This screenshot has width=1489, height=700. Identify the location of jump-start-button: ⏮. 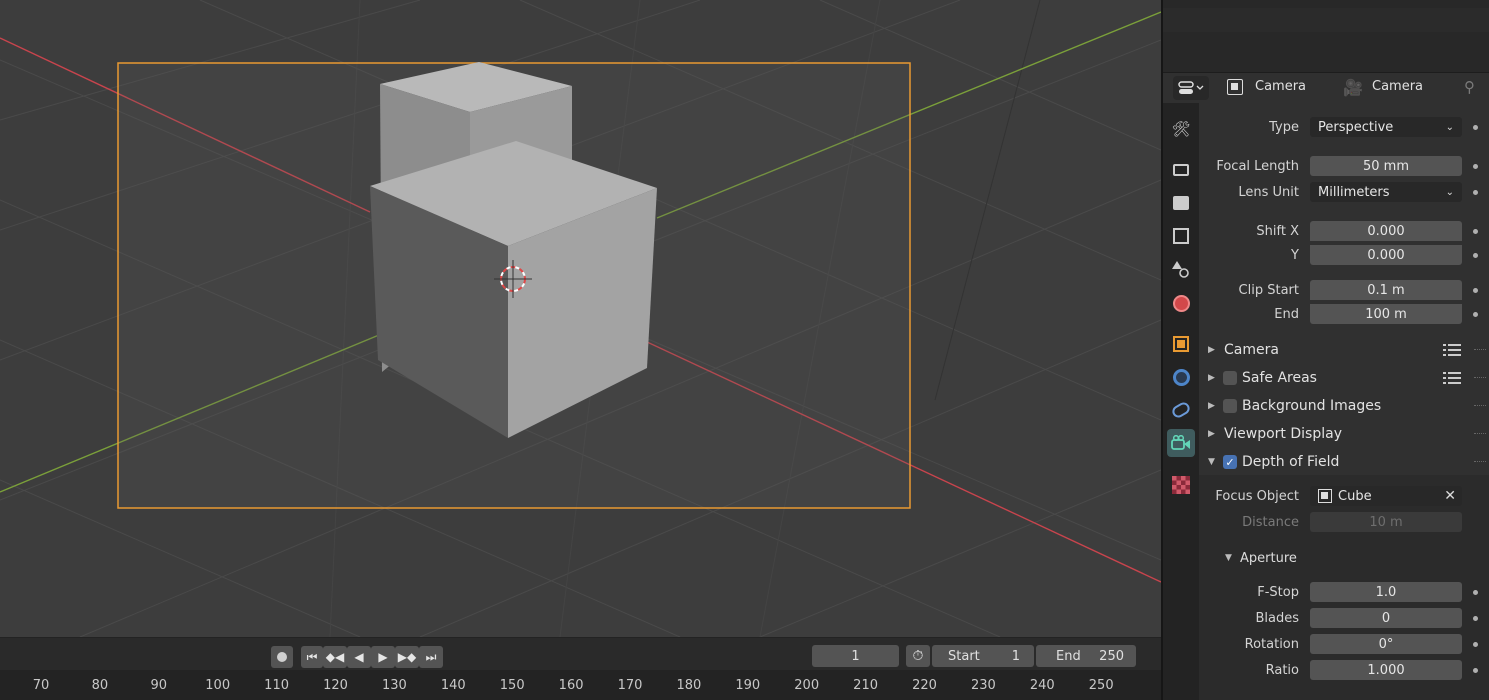
(312, 657).